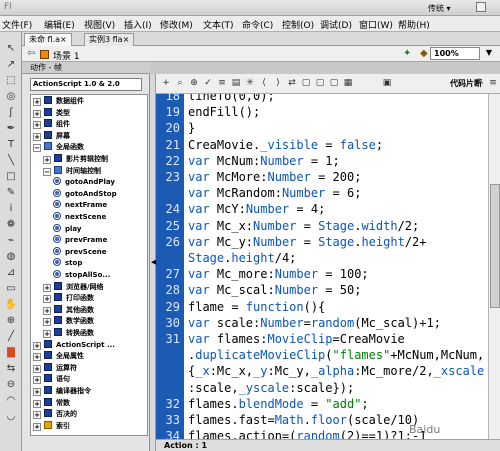  What do you see at coordinates (72, 171) in the screenshot?
I see `tree-item: − 时间轴控制` at bounding box center [72, 171].